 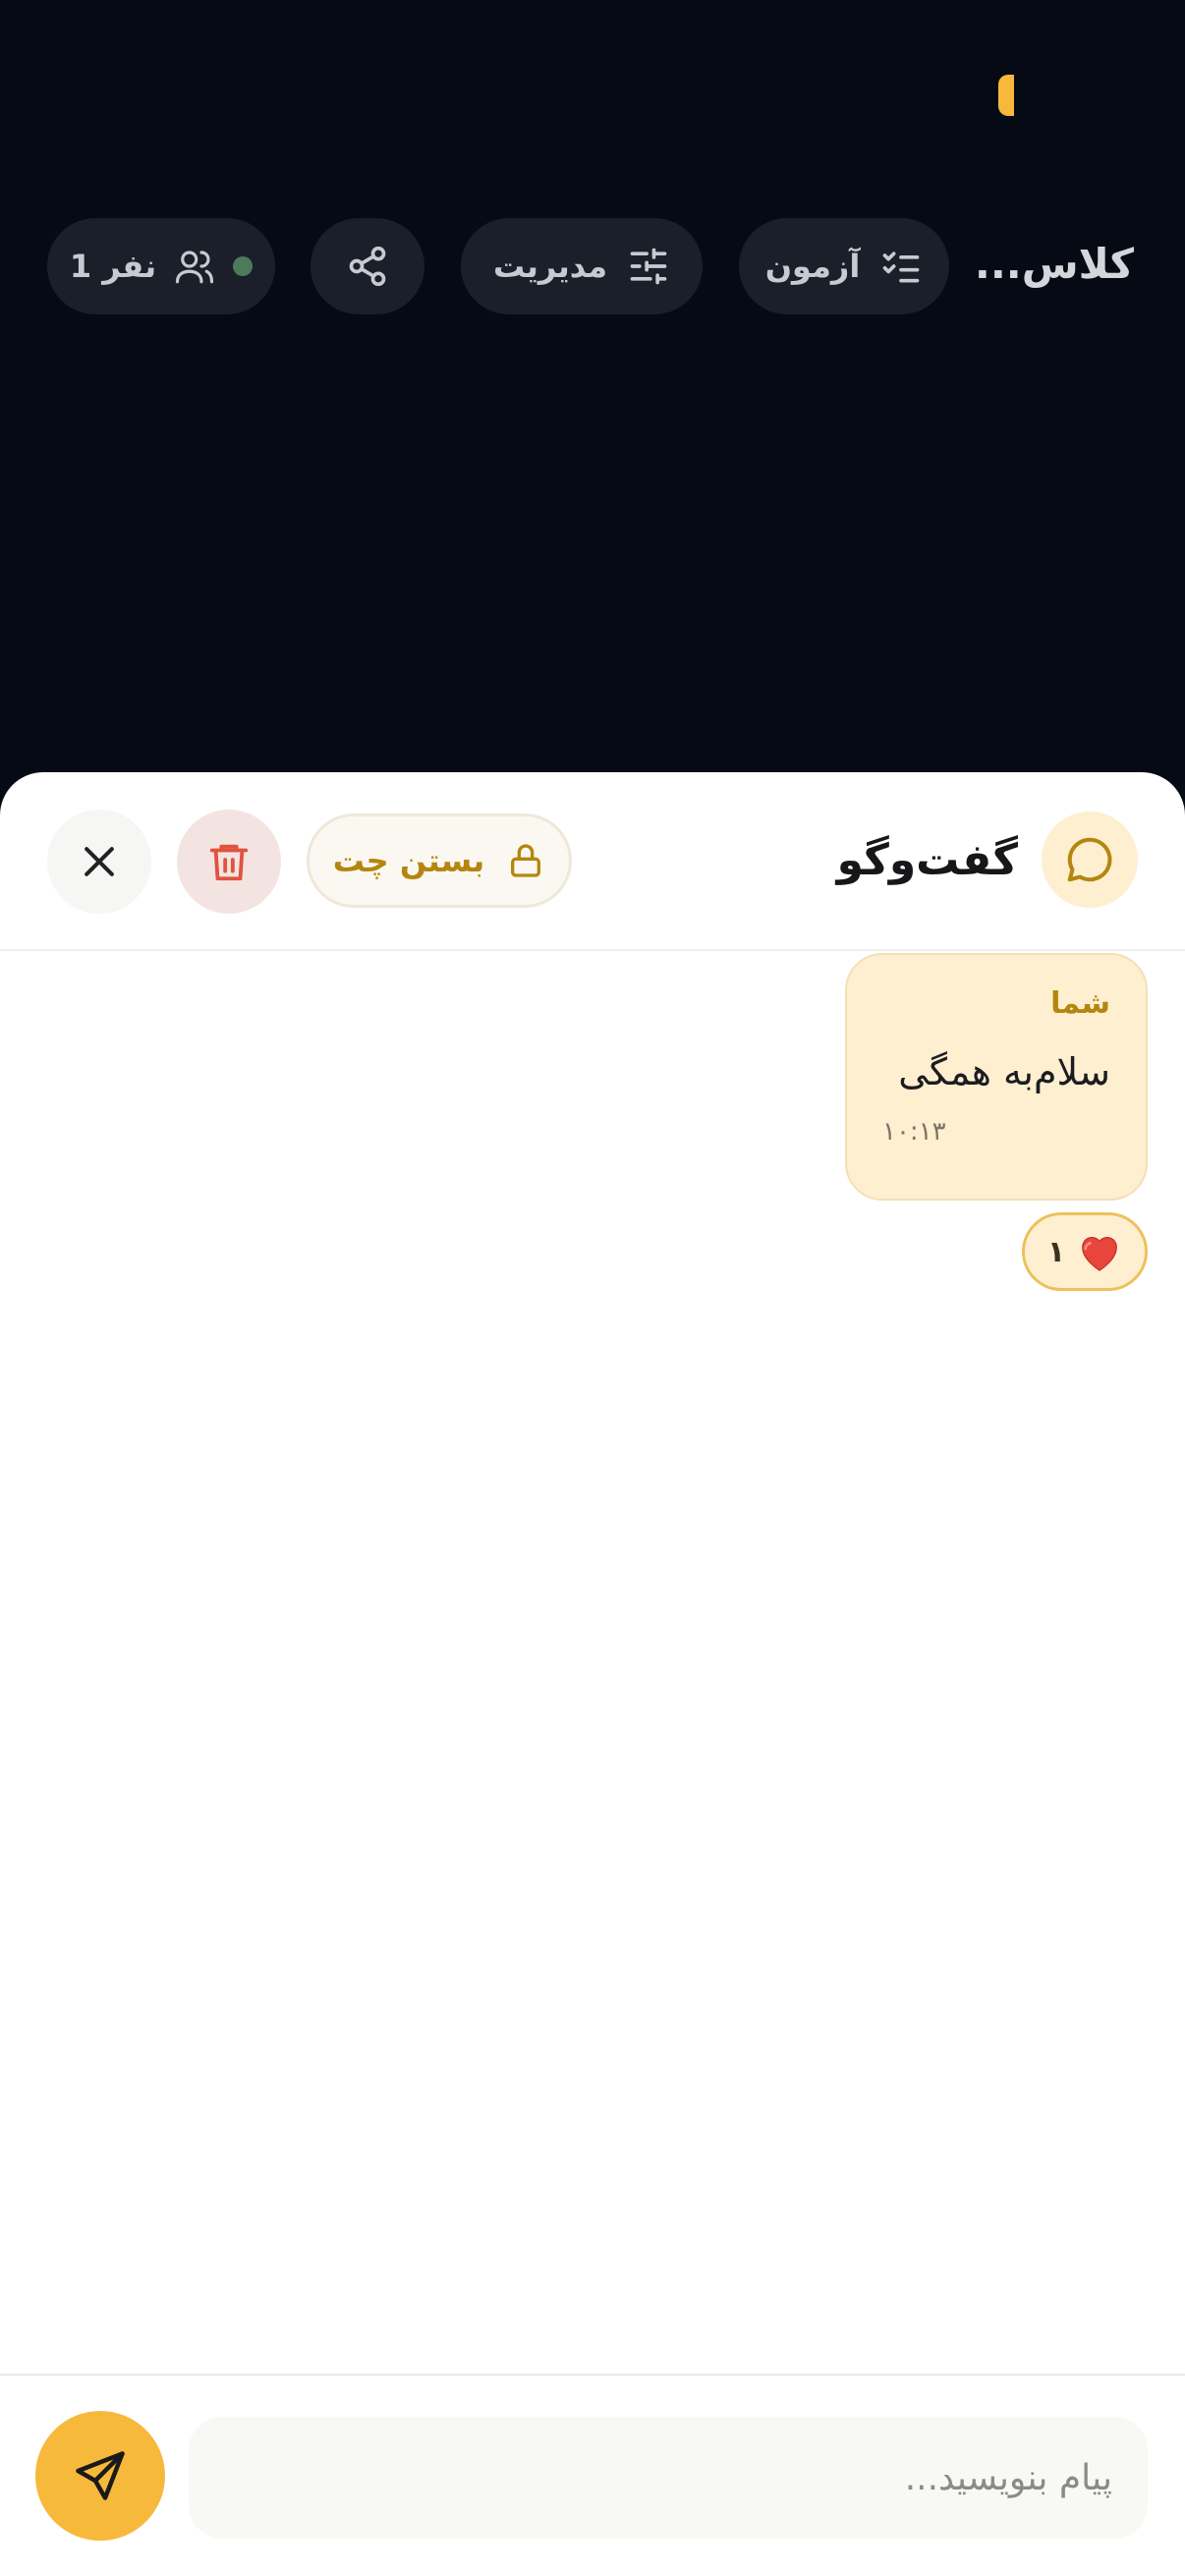 I want to click on chat-header: گفت‌وگو بستن چت, so click(x=592, y=861).